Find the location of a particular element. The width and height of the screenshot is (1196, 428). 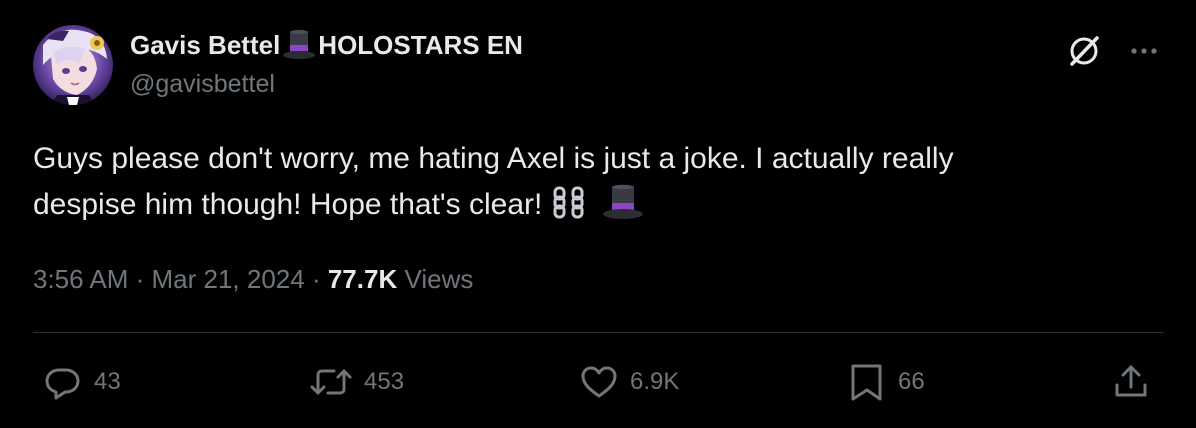

author-name: Gavis Bettel HOLOSTARS EN is located at coordinates (326, 45).